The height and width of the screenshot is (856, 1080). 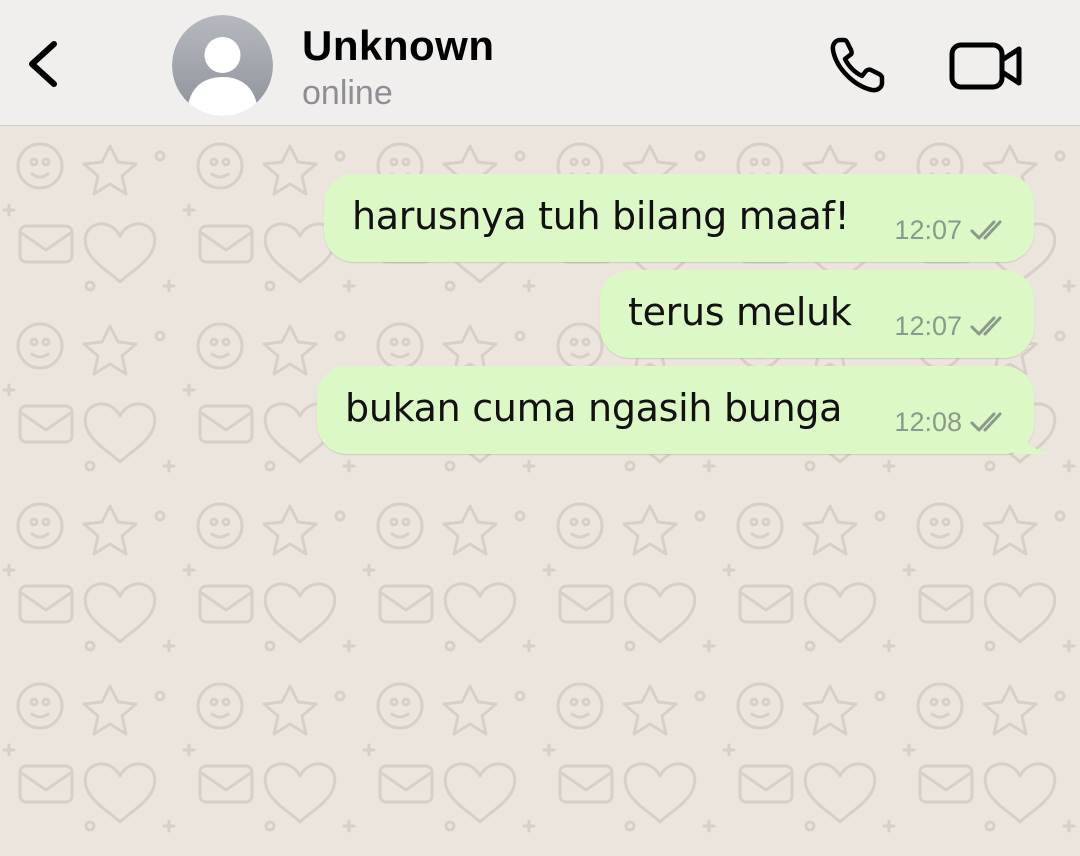 What do you see at coordinates (1033, 434) in the screenshot?
I see `bubble-tail` at bounding box center [1033, 434].